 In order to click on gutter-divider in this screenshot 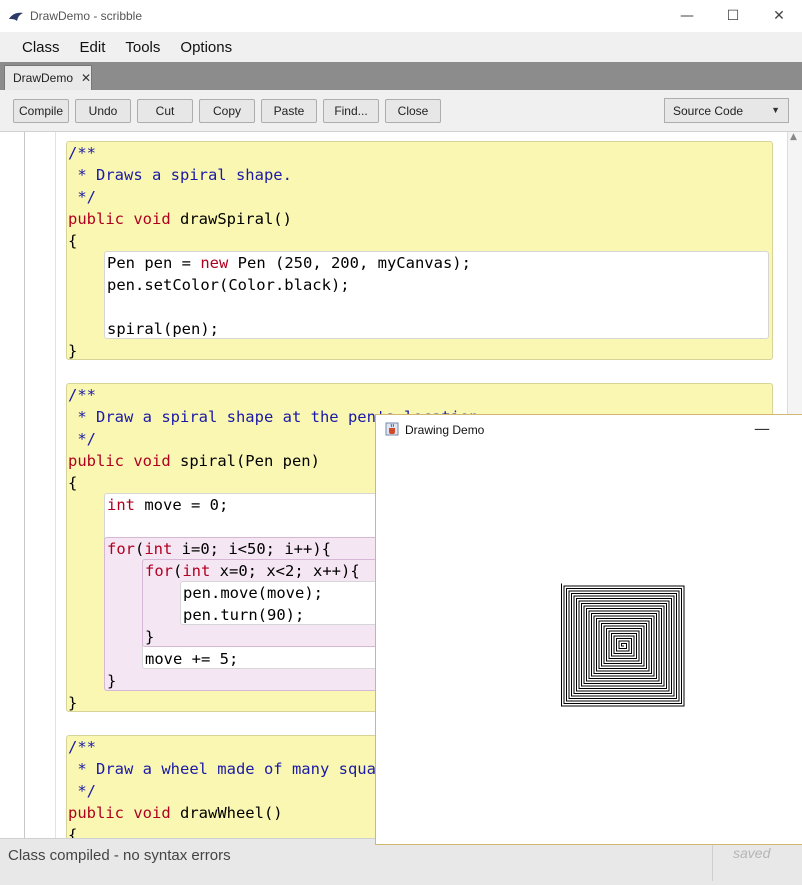, I will do `click(24, 485)`.